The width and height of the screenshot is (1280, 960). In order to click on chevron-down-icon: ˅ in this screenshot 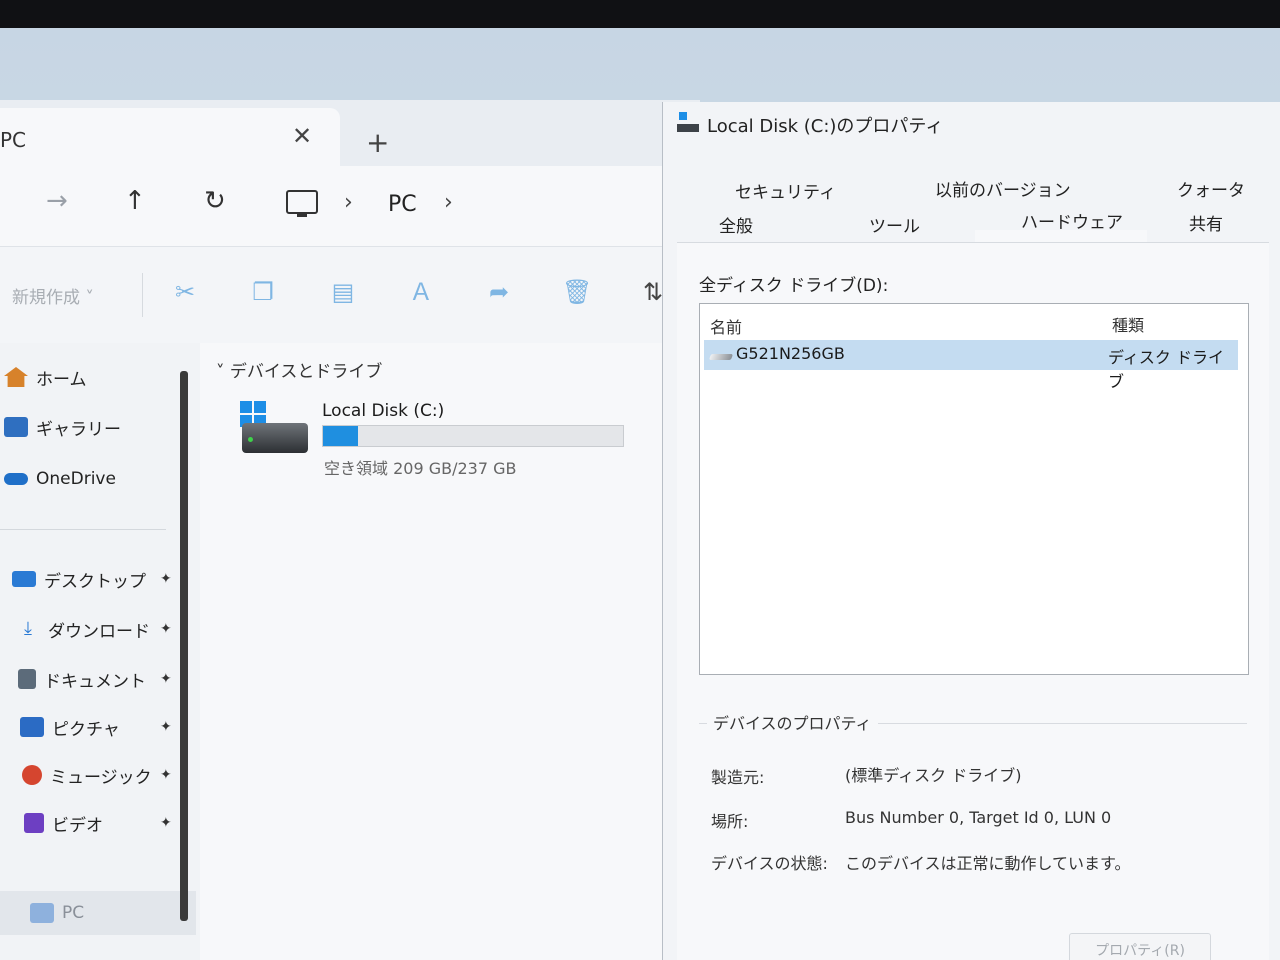, I will do `click(220, 372)`.